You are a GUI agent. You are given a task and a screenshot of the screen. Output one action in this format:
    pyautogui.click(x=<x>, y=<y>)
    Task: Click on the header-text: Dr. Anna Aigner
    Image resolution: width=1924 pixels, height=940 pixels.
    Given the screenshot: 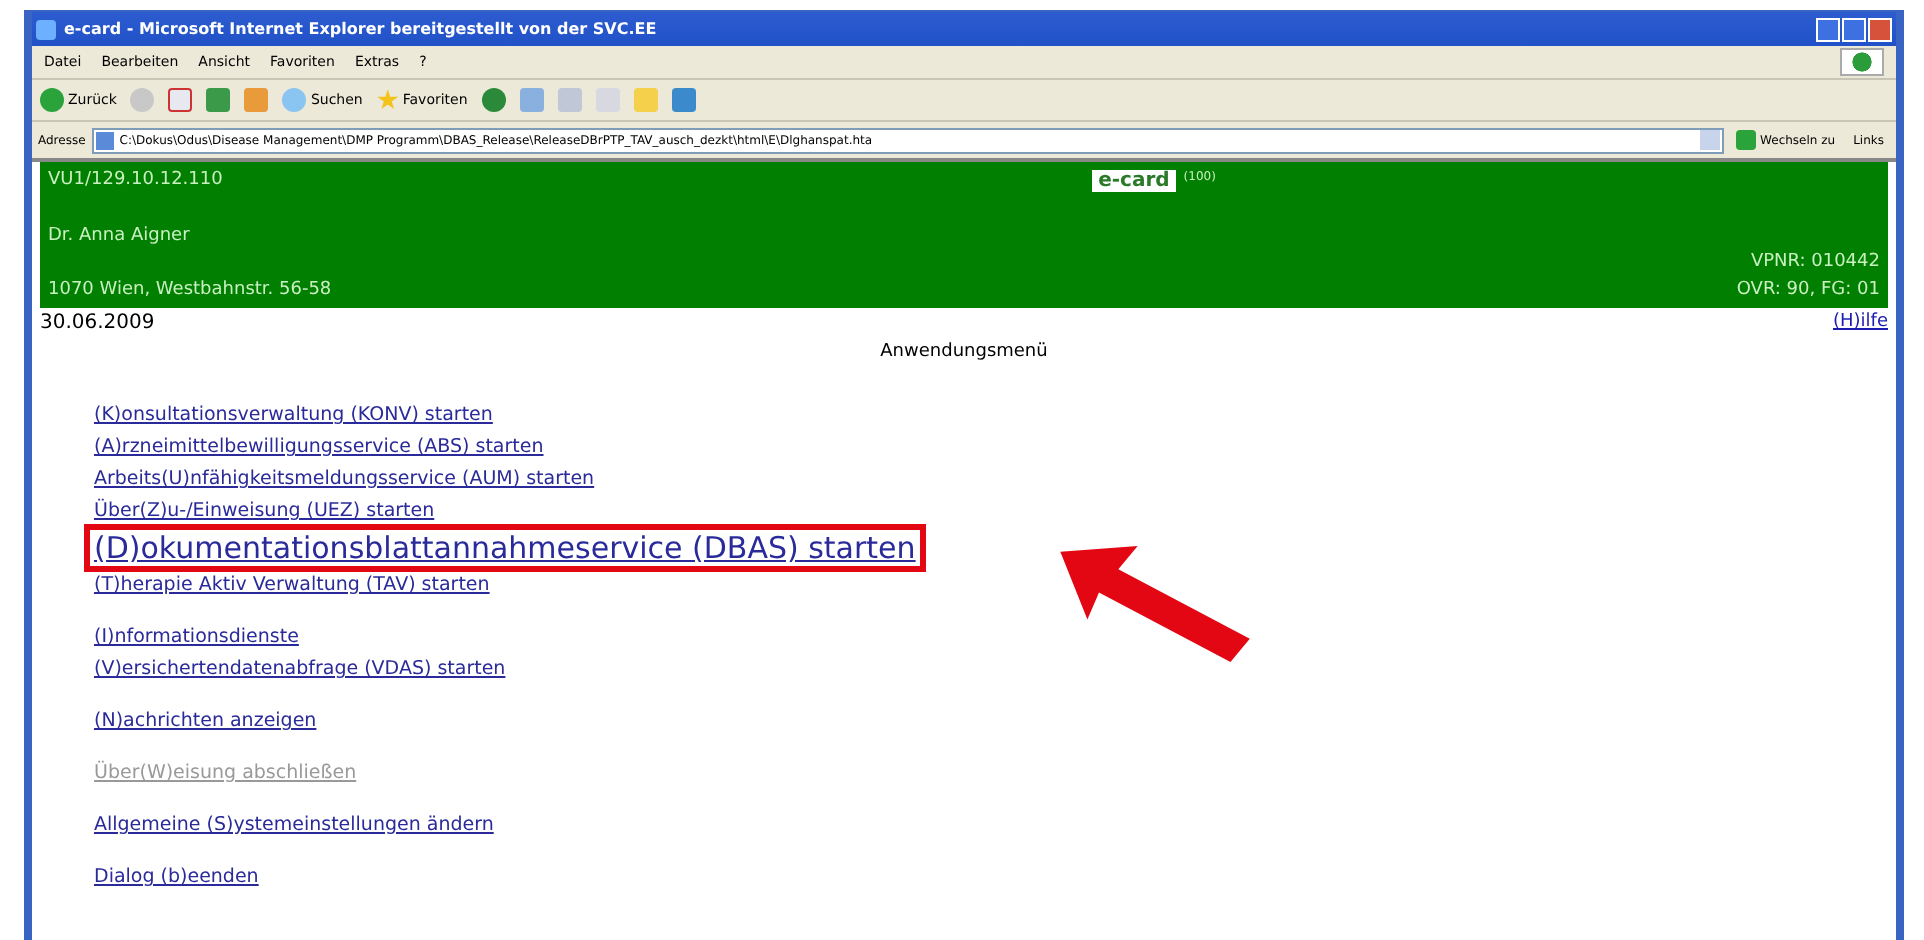 What is the action you would take?
    pyautogui.click(x=120, y=236)
    